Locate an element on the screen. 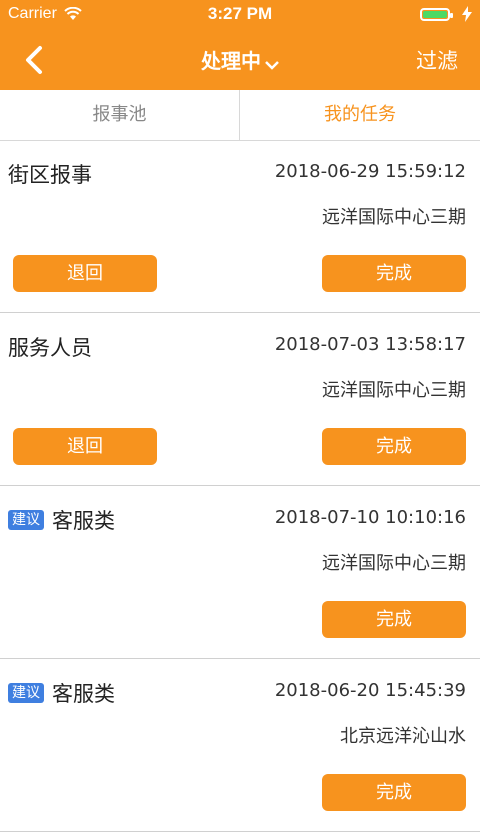  status-time: 3:27 PM is located at coordinates (240, 13).